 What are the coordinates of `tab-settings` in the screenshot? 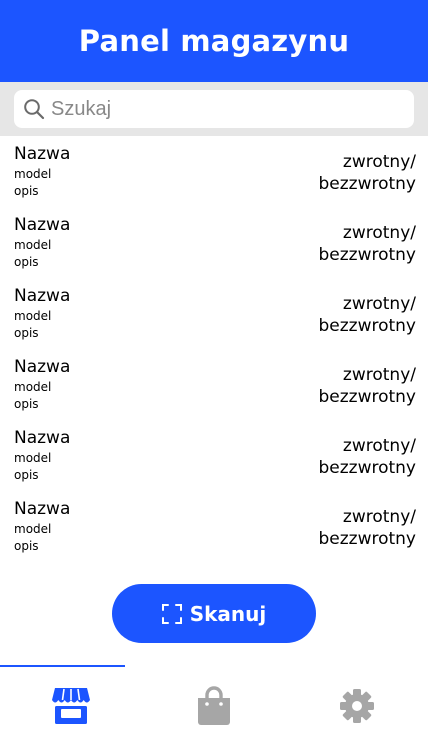 It's located at (356, 706).